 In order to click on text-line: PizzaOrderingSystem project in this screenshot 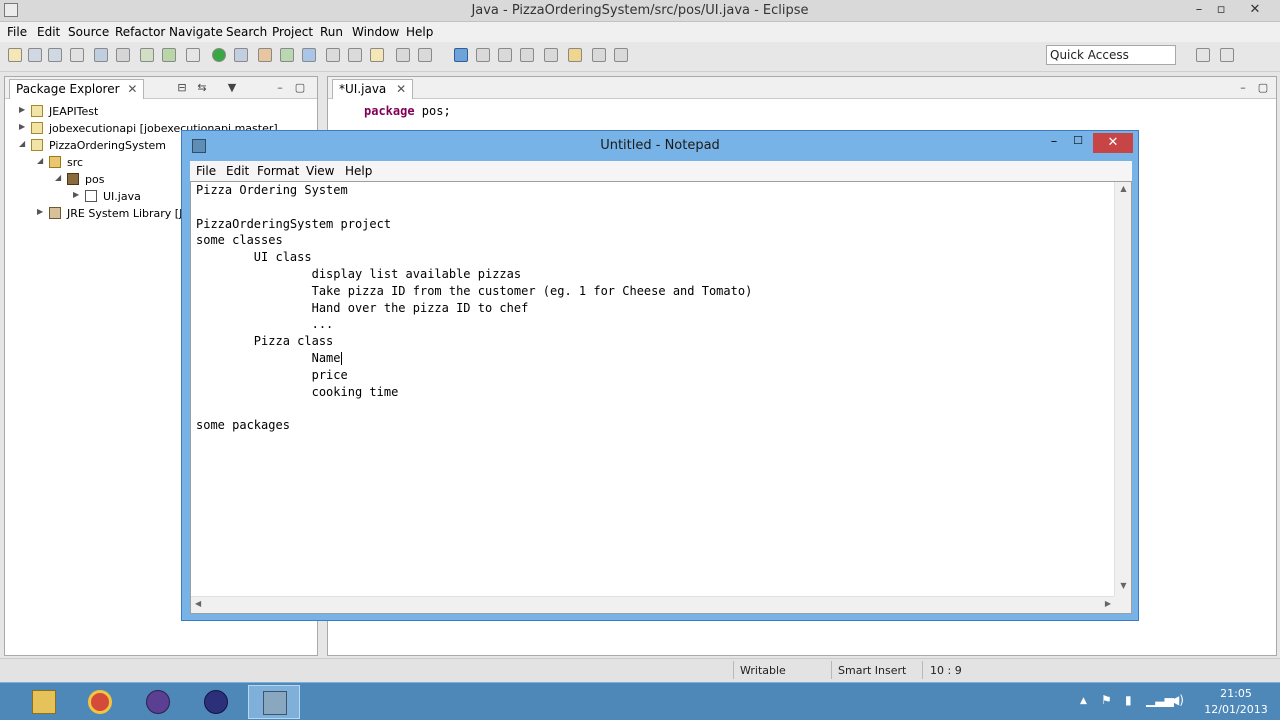, I will do `click(294, 223)`.